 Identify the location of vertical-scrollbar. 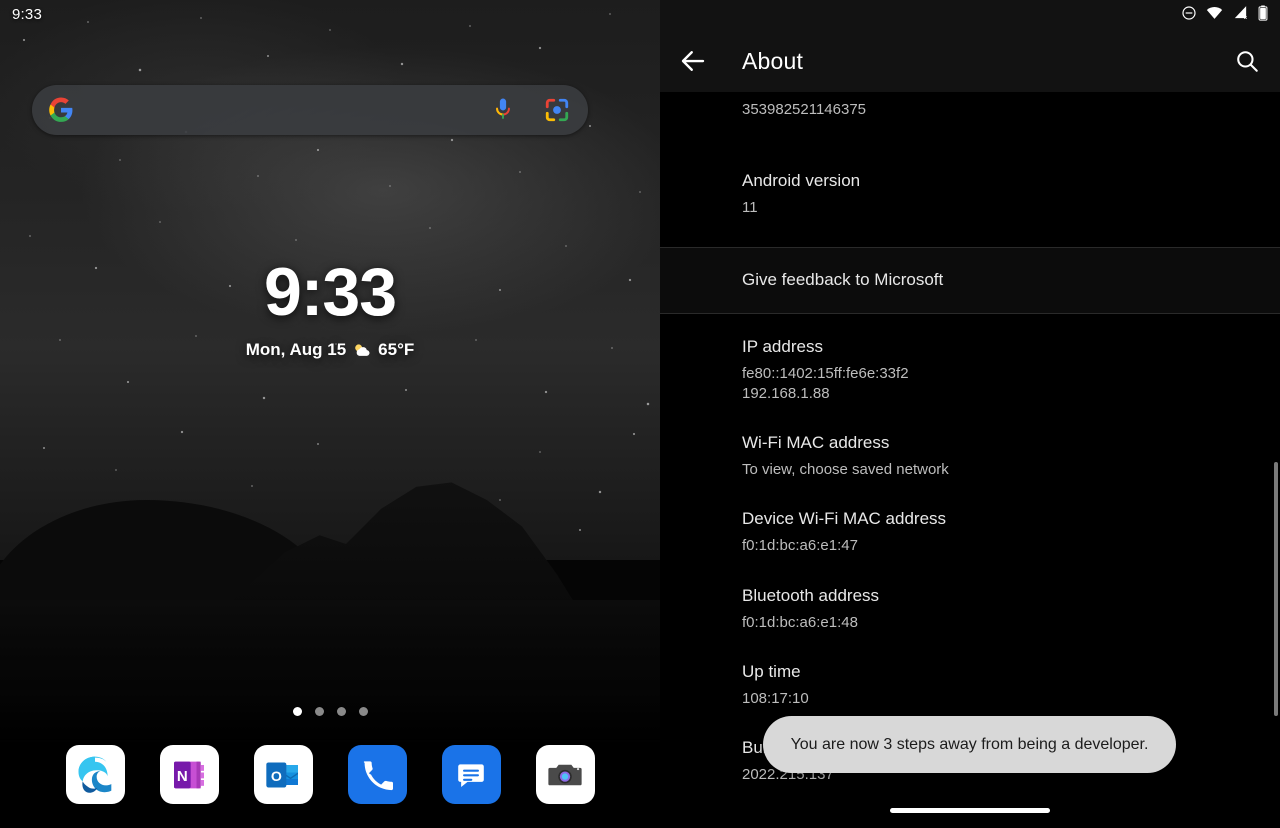
(1276, 589).